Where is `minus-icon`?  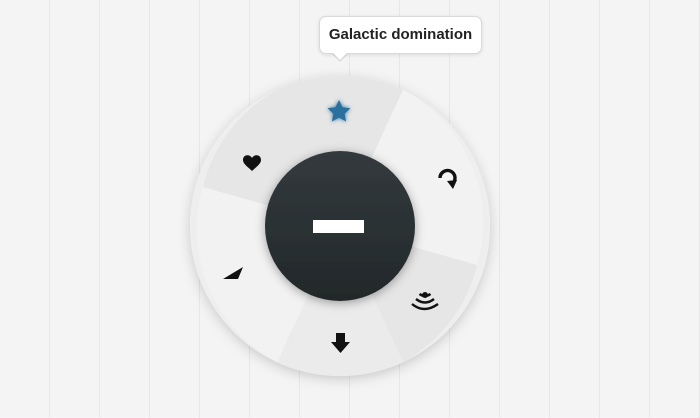
minus-icon is located at coordinates (338, 226).